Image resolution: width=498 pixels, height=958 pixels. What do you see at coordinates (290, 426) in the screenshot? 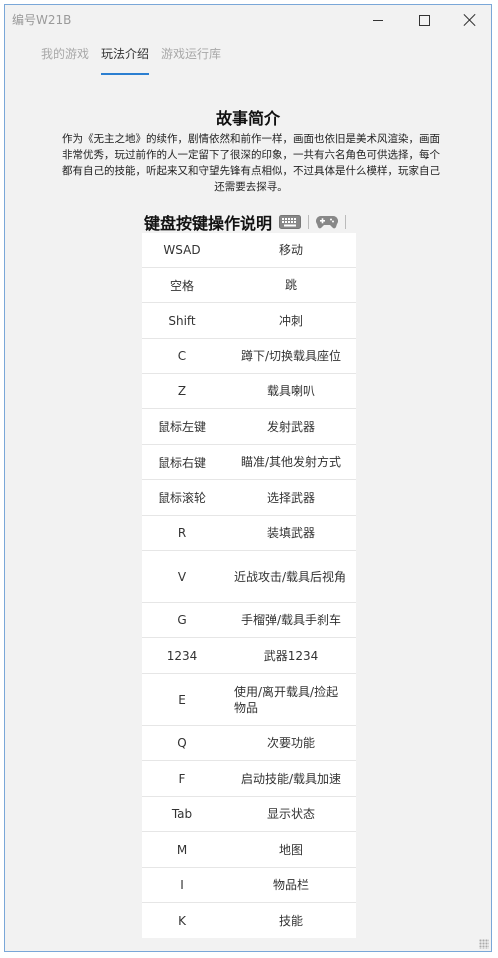
I see `action-cell: 发射武器` at bounding box center [290, 426].